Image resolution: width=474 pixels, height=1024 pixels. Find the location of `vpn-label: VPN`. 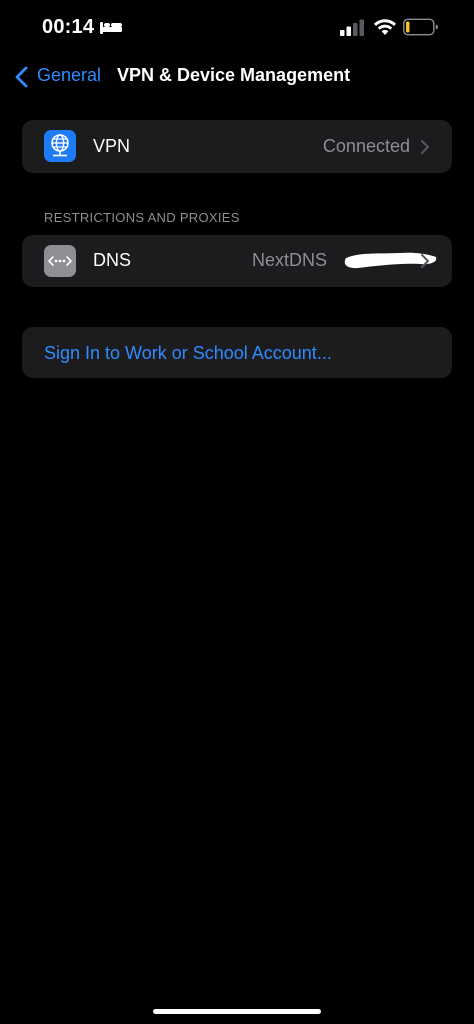

vpn-label: VPN is located at coordinates (112, 146).